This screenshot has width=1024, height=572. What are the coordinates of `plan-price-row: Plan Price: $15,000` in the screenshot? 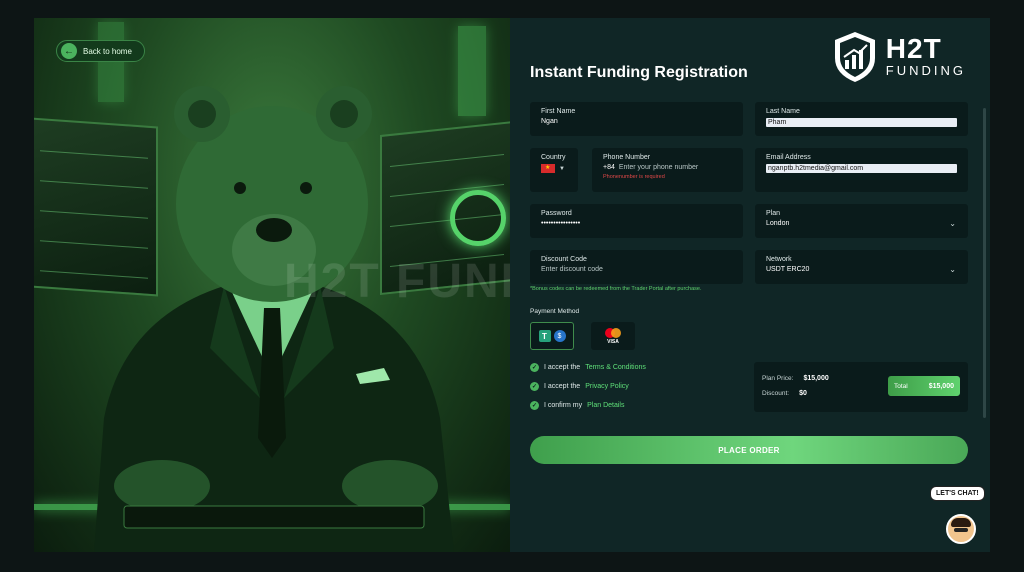 It's located at (795, 378).